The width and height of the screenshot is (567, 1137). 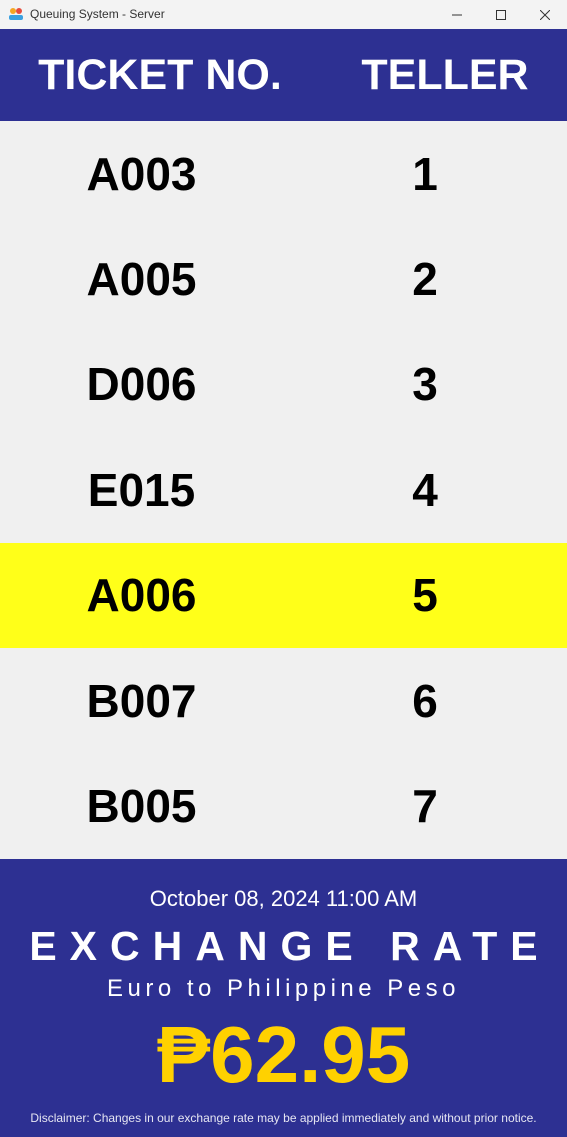 I want to click on close-button, so click(x=544, y=14).